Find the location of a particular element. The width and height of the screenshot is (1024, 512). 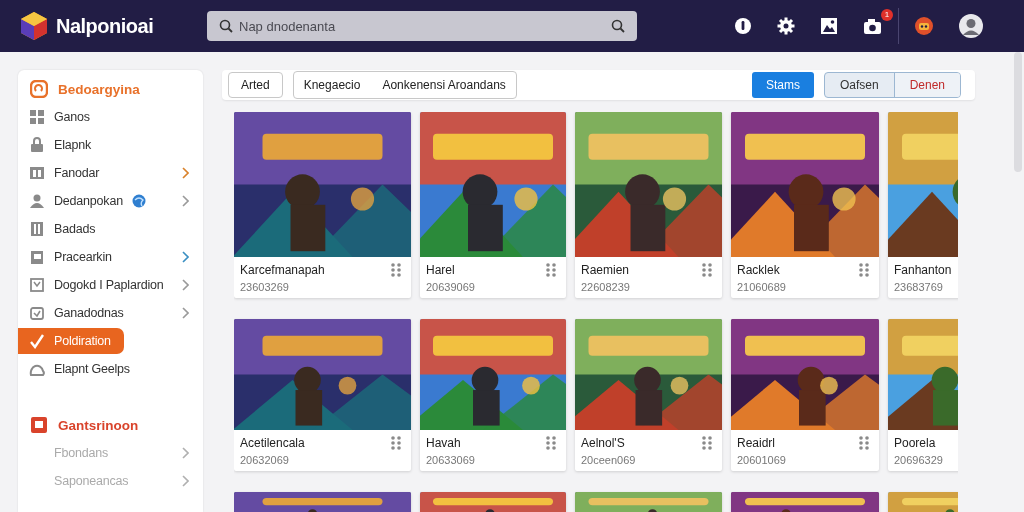

game-code: 20632069 is located at coordinates (265, 460).